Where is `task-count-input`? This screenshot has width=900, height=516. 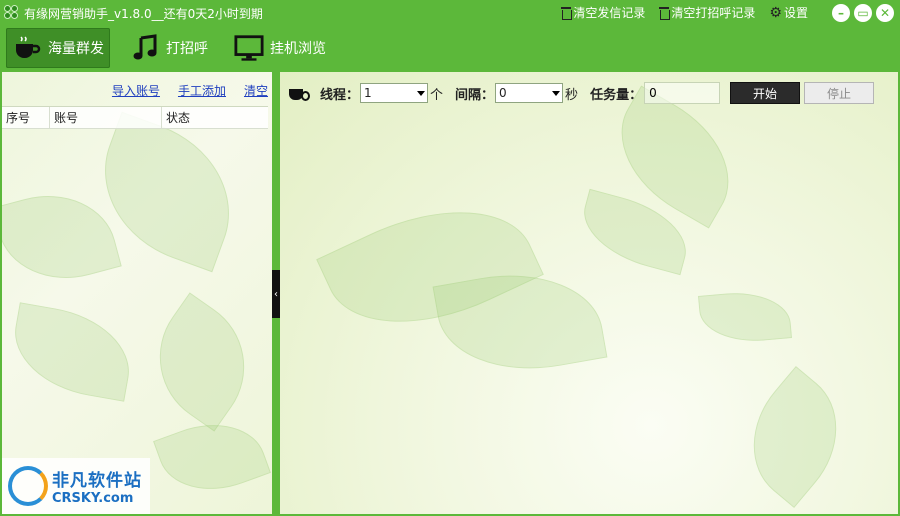 task-count-input is located at coordinates (682, 93).